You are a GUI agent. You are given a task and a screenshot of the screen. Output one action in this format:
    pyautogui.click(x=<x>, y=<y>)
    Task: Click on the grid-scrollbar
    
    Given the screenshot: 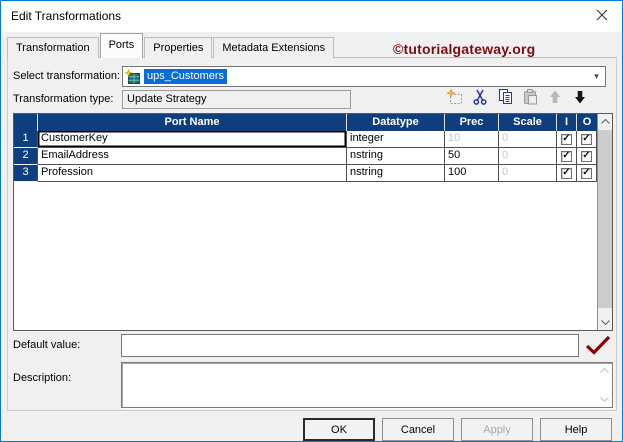 What is the action you would take?
    pyautogui.click(x=604, y=222)
    